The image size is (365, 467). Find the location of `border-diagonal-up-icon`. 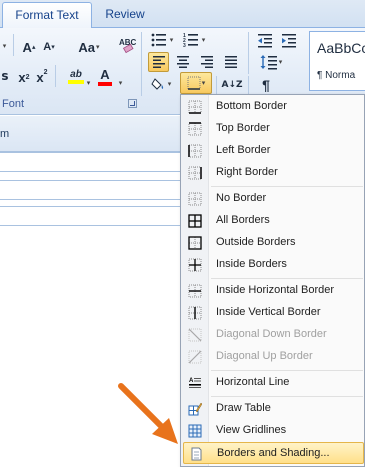

border-diagonal-up-icon is located at coordinates (195, 357).